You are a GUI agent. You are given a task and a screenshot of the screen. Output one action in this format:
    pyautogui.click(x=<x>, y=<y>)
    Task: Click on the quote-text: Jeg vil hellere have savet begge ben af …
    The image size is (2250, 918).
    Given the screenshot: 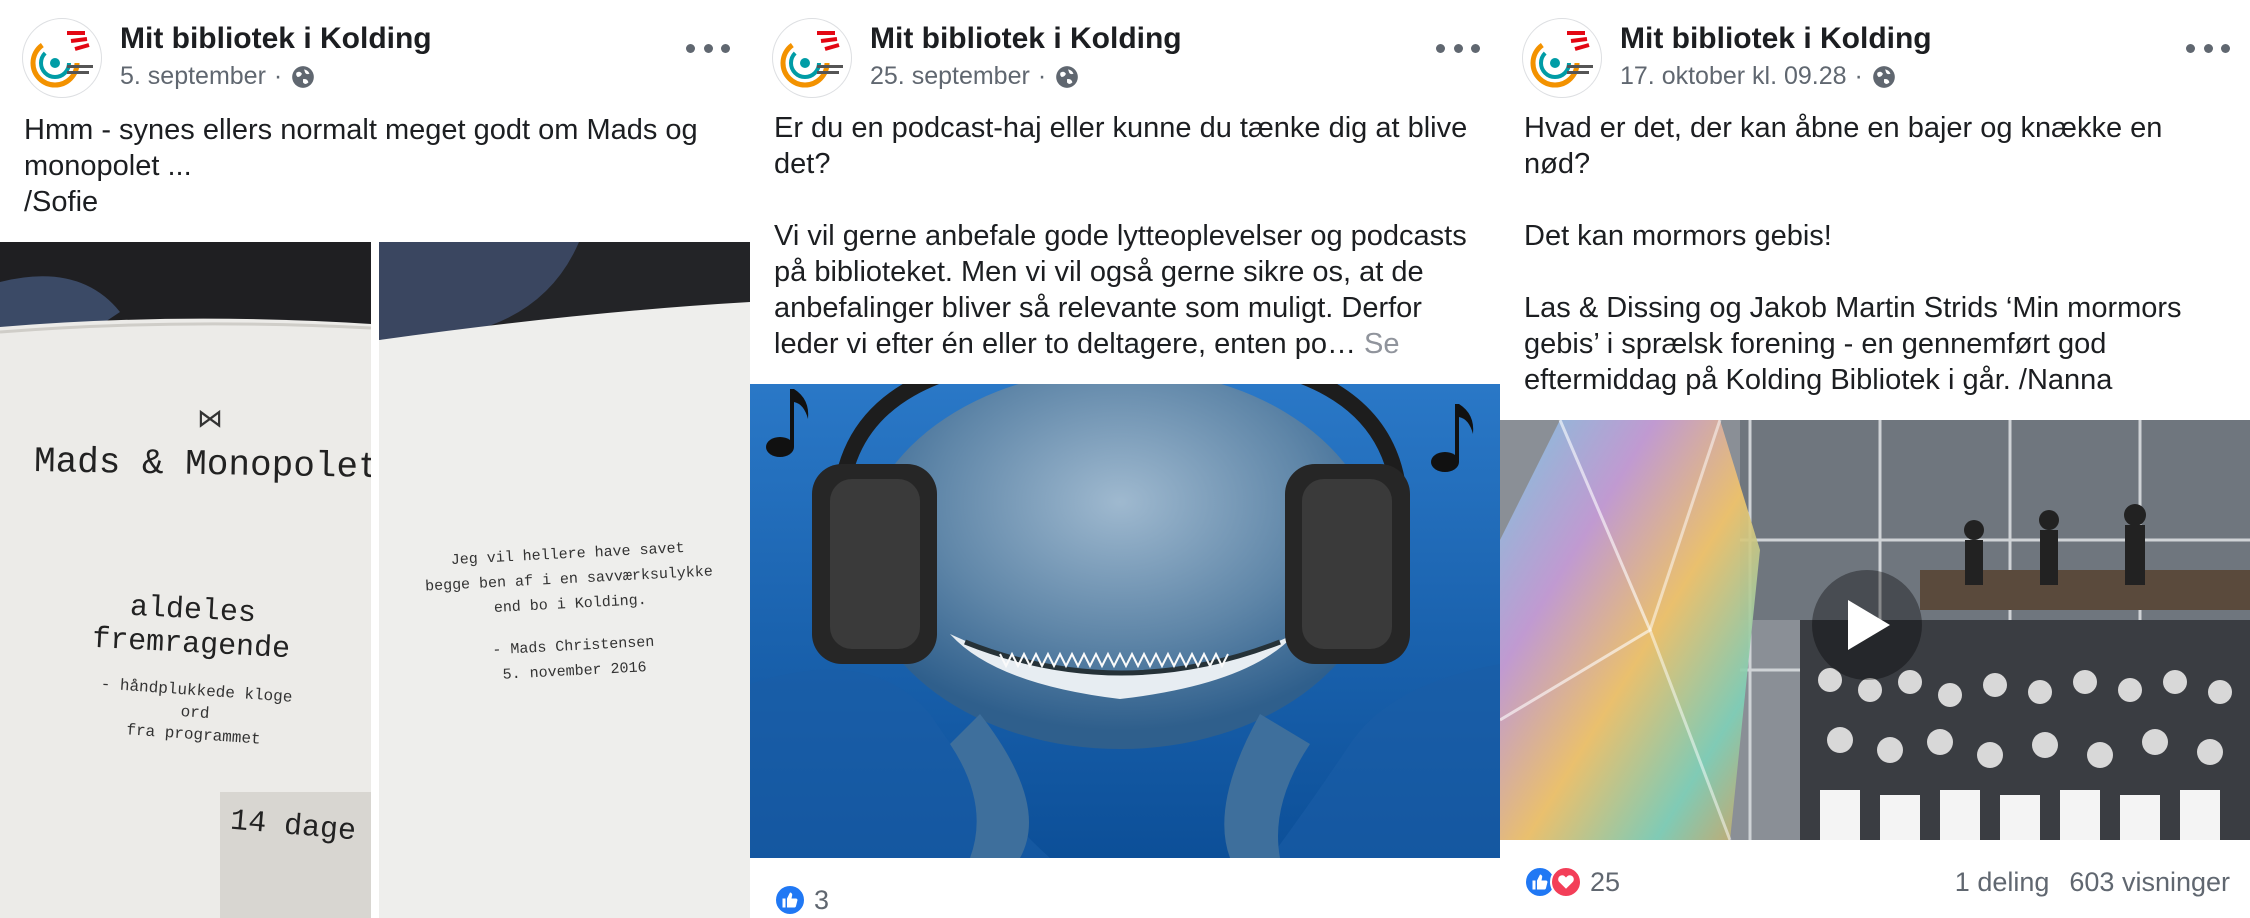 What is the action you would take?
    pyautogui.click(x=569, y=578)
    